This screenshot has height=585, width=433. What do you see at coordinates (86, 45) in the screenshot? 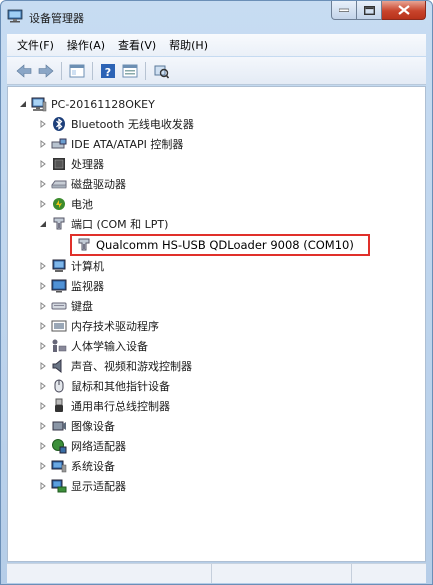
I see `menu-action: 操作(A)` at bounding box center [86, 45].